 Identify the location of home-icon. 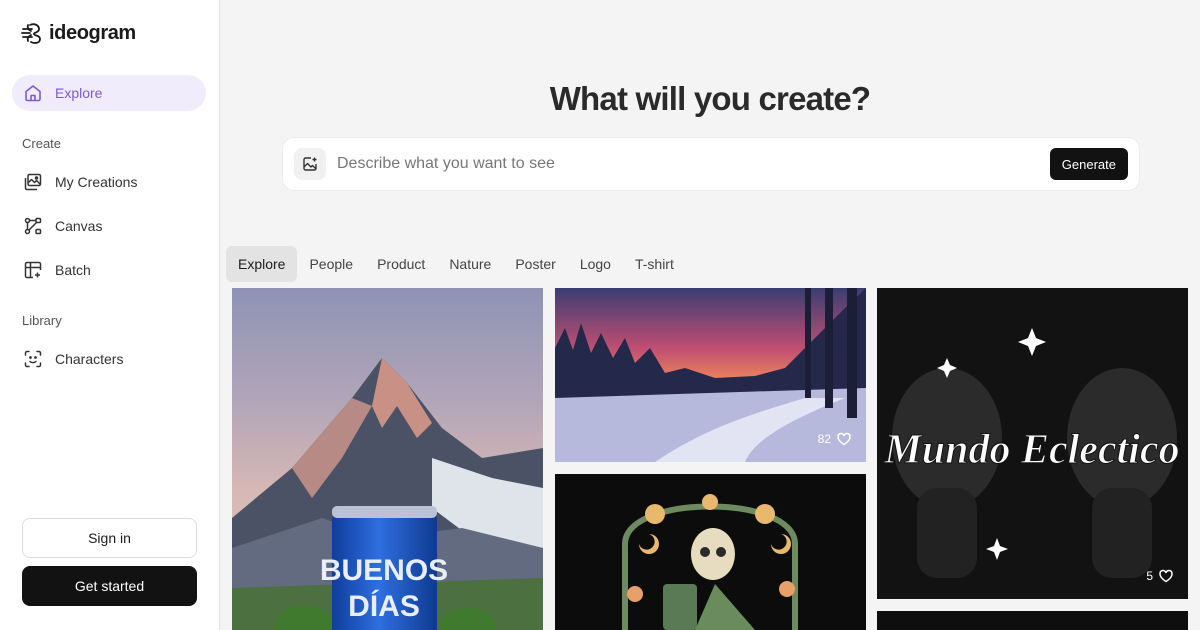
(33, 93).